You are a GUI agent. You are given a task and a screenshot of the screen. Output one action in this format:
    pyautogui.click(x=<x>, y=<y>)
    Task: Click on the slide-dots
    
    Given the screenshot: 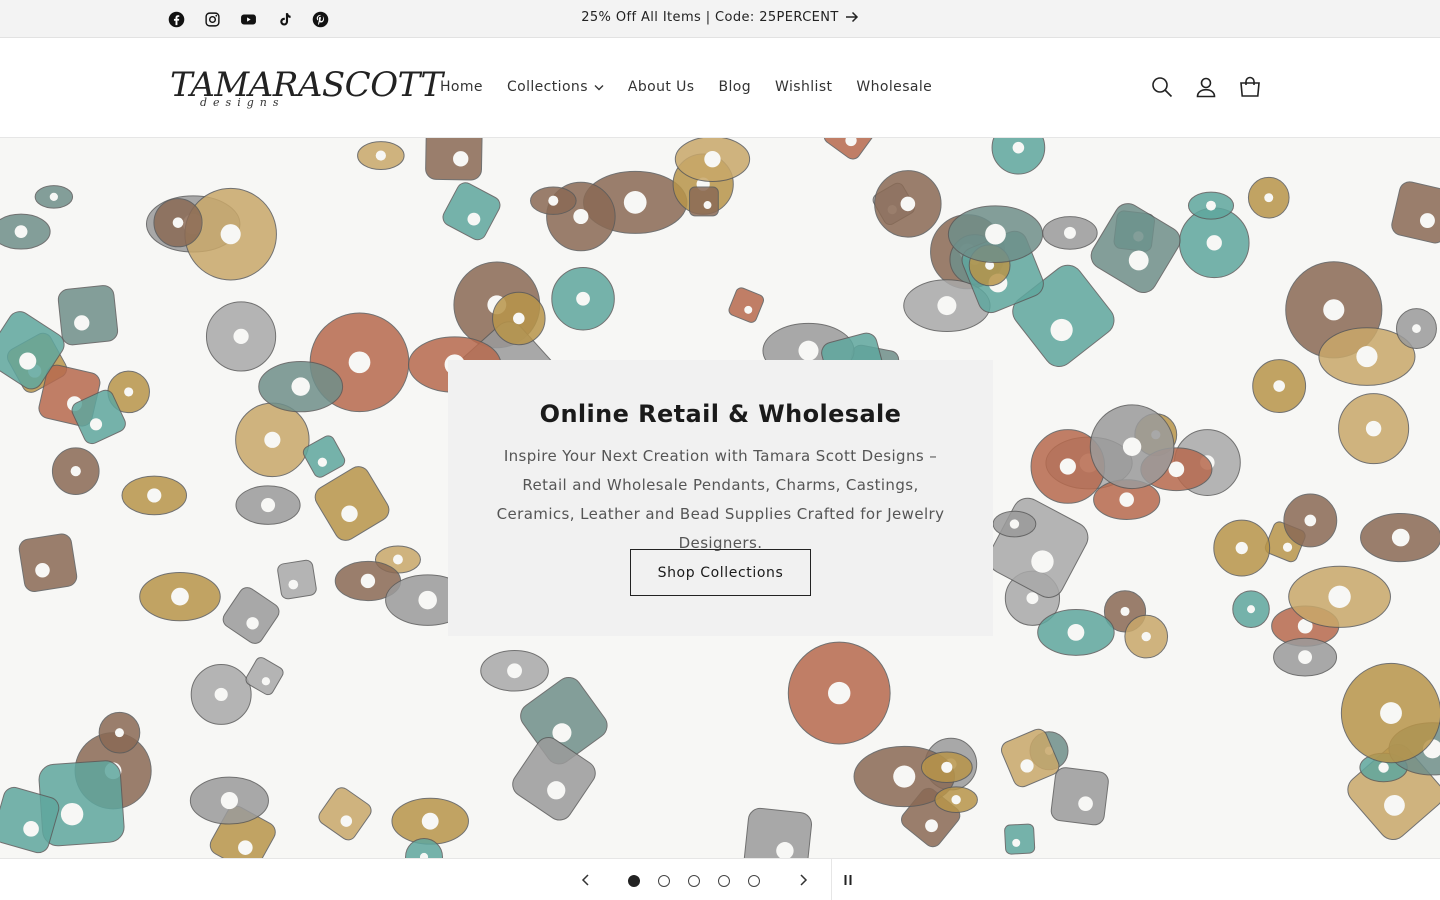 What is the action you would take?
    pyautogui.click(x=694, y=881)
    